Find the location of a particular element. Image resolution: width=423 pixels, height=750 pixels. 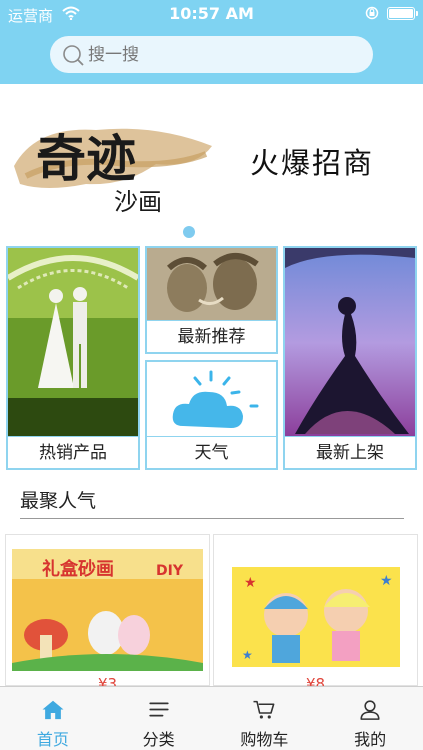

search-input is located at coordinates (218, 54).